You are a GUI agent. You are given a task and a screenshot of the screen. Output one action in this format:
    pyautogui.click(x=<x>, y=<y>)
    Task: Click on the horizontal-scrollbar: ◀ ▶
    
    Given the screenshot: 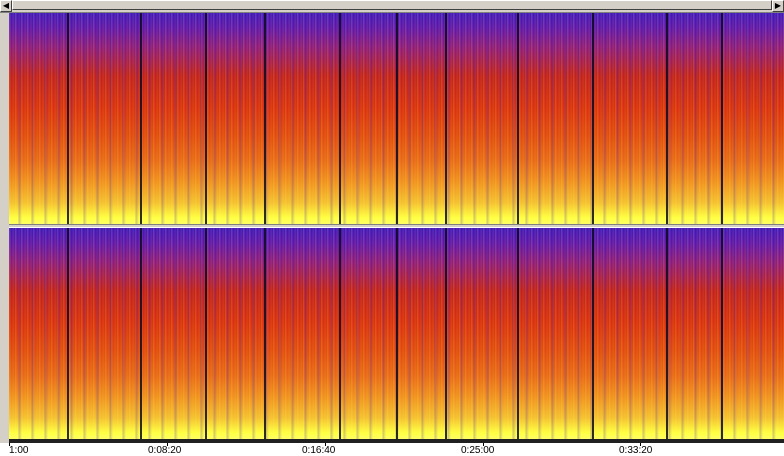 What is the action you would take?
    pyautogui.click(x=392, y=6)
    